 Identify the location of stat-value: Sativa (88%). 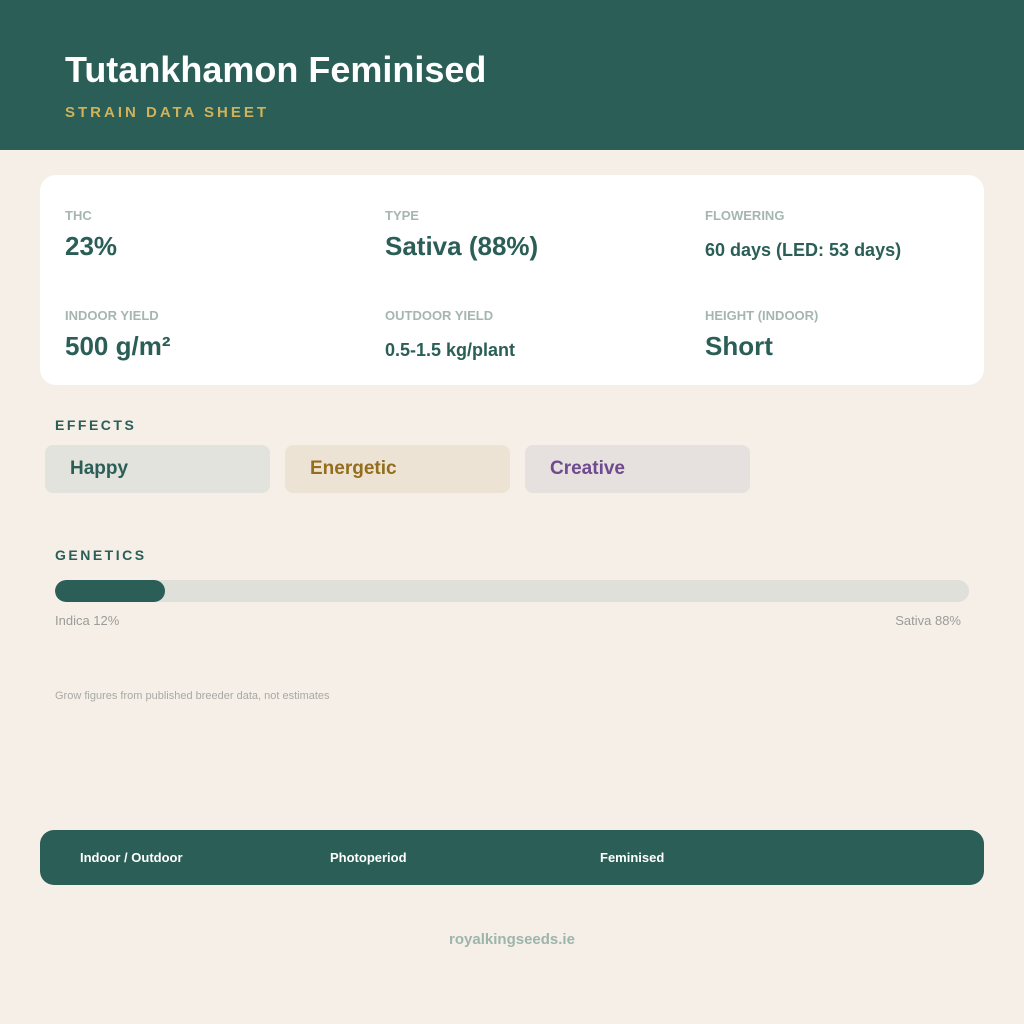
(462, 246).